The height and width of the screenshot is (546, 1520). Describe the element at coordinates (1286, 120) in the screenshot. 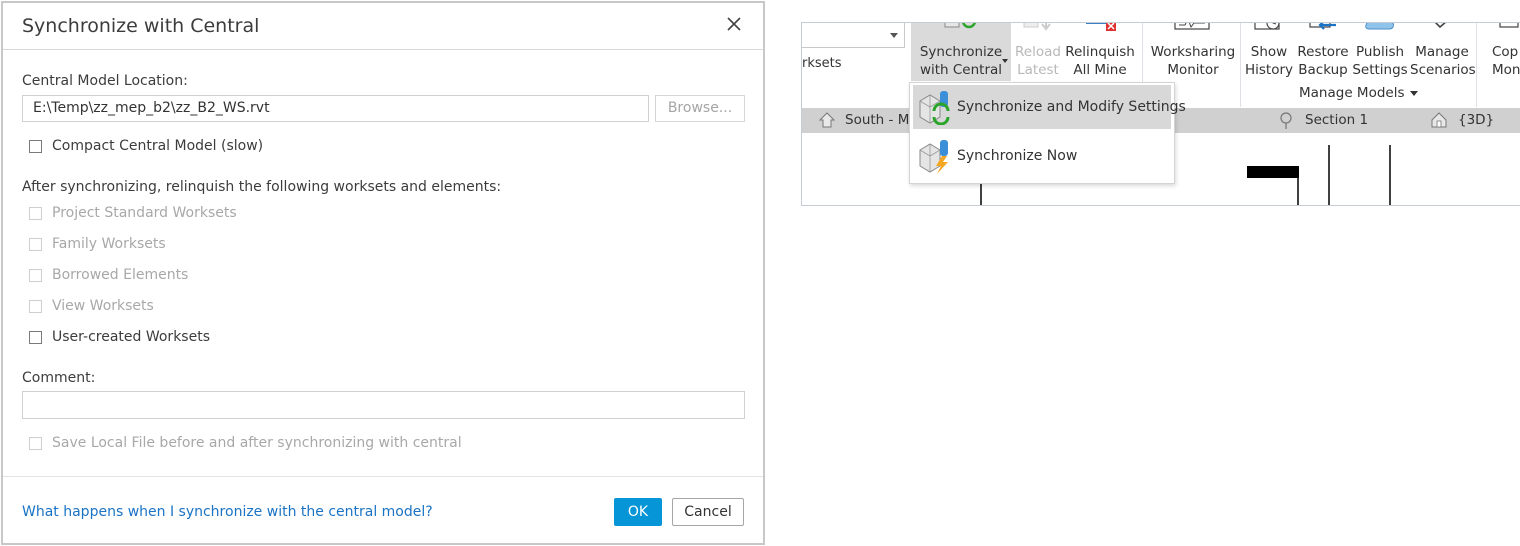

I see `section-view-icon` at that location.